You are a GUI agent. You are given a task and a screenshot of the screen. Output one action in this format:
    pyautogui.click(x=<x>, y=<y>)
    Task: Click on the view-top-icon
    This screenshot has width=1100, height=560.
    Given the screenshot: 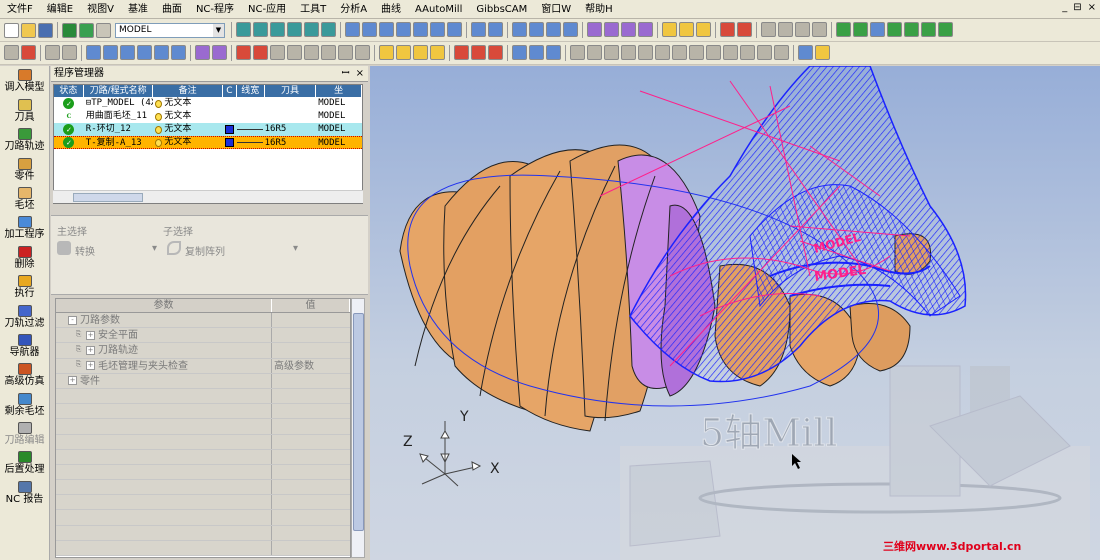 What is the action you would take?
    pyautogui.click(x=369, y=29)
    